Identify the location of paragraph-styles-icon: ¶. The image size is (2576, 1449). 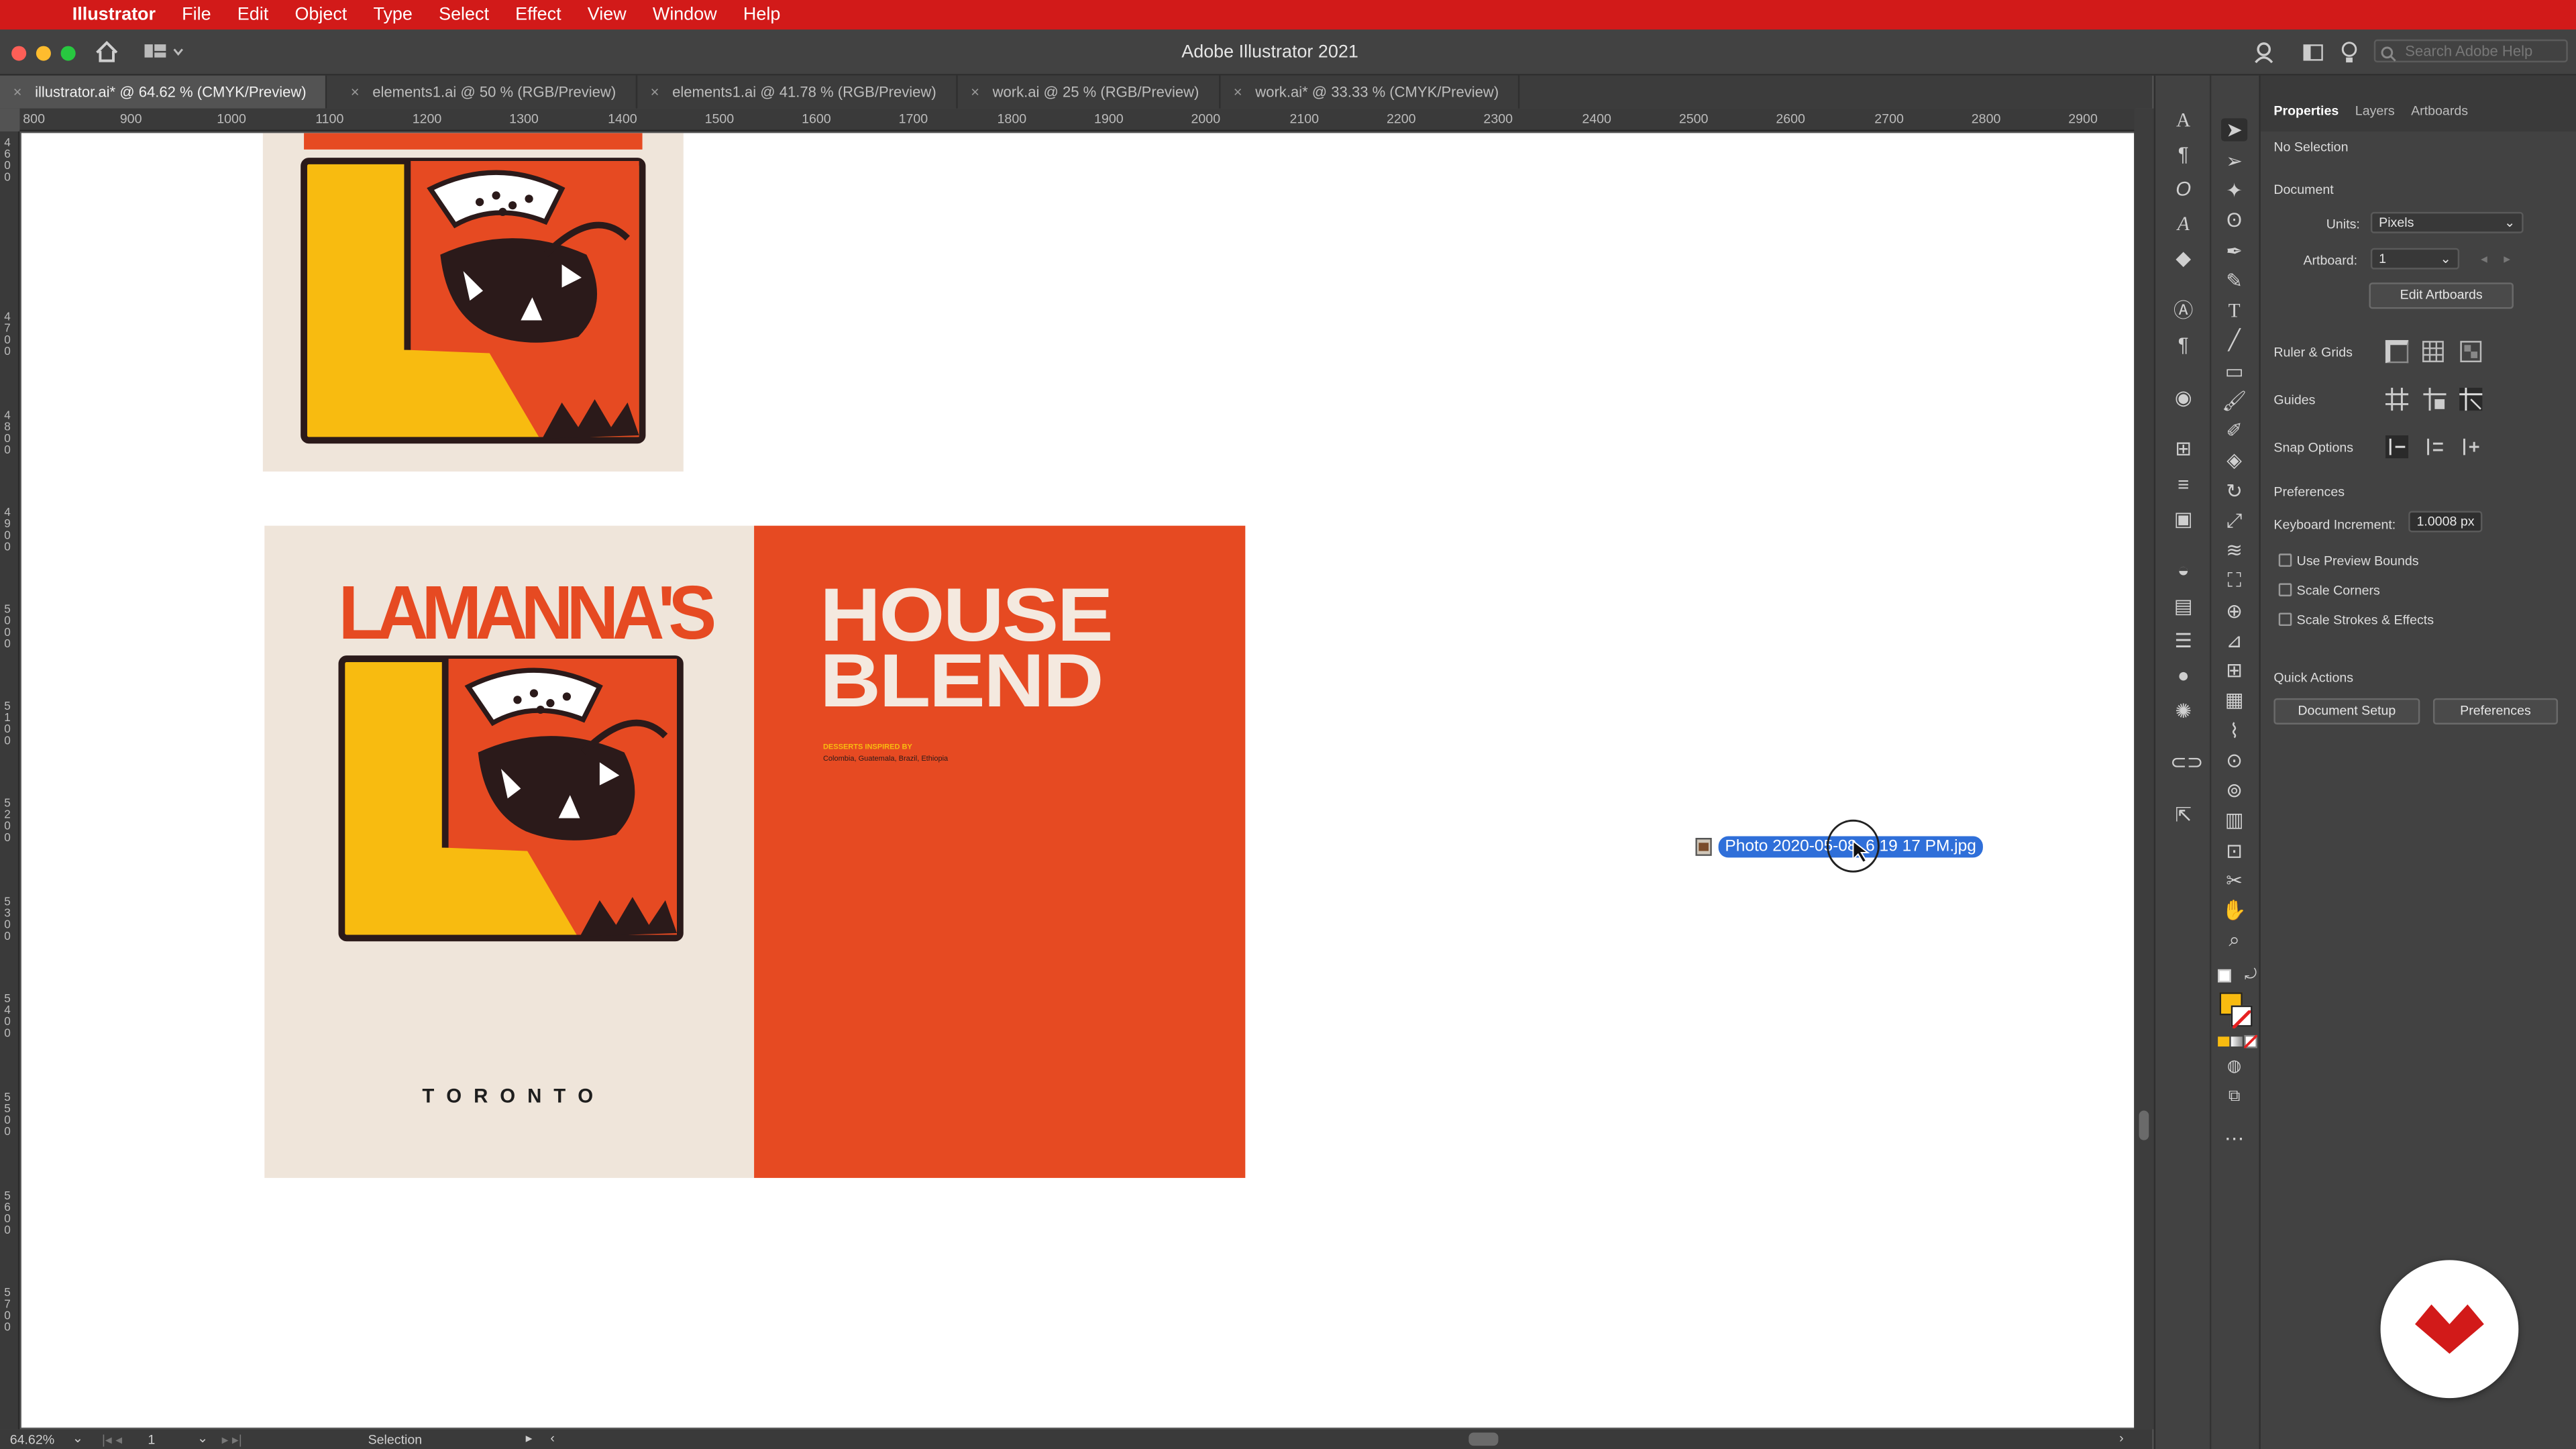
(2183, 344).